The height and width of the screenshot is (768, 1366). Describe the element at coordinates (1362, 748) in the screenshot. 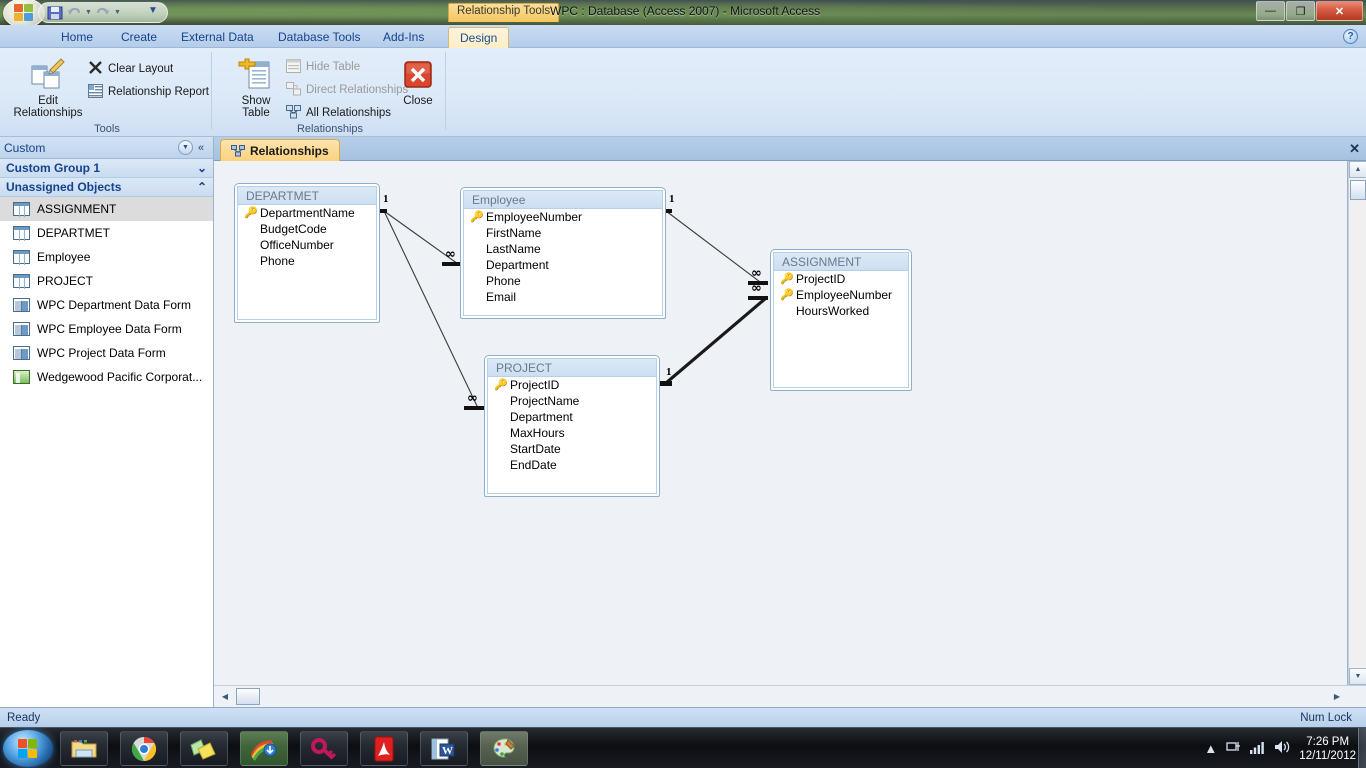

I see `show-desktop-button` at that location.